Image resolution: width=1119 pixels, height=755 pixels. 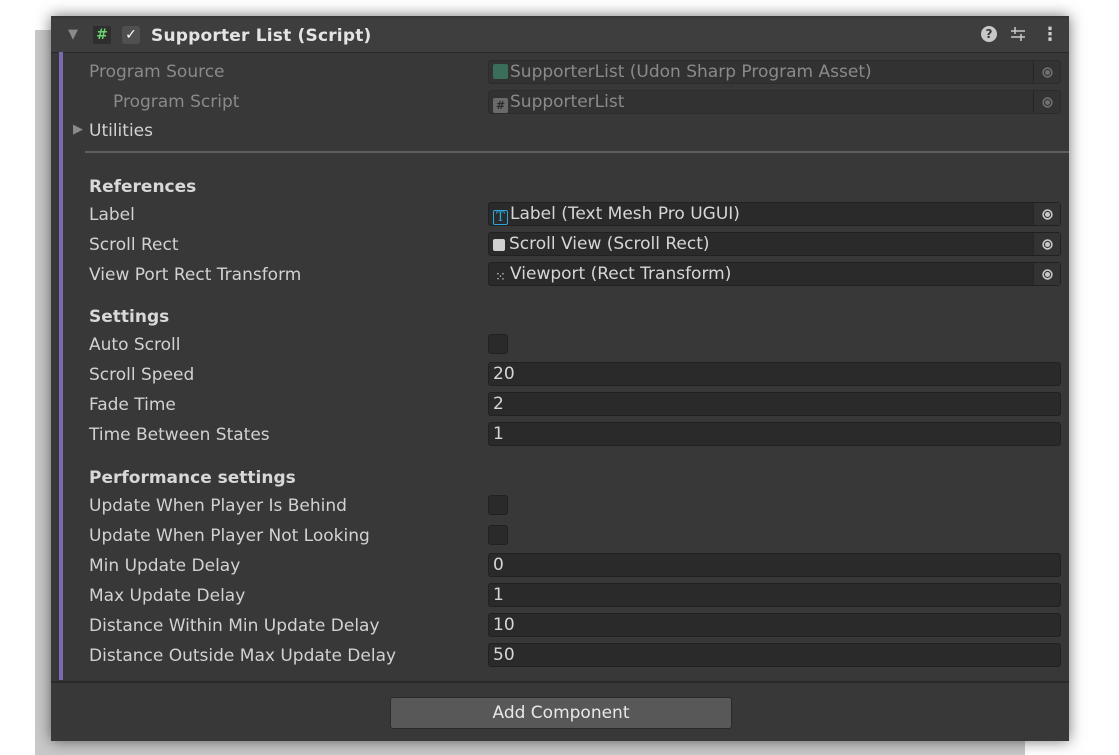 What do you see at coordinates (621, 274) in the screenshot?
I see `view-port-object-value: Viewport (Rect Transform)` at bounding box center [621, 274].